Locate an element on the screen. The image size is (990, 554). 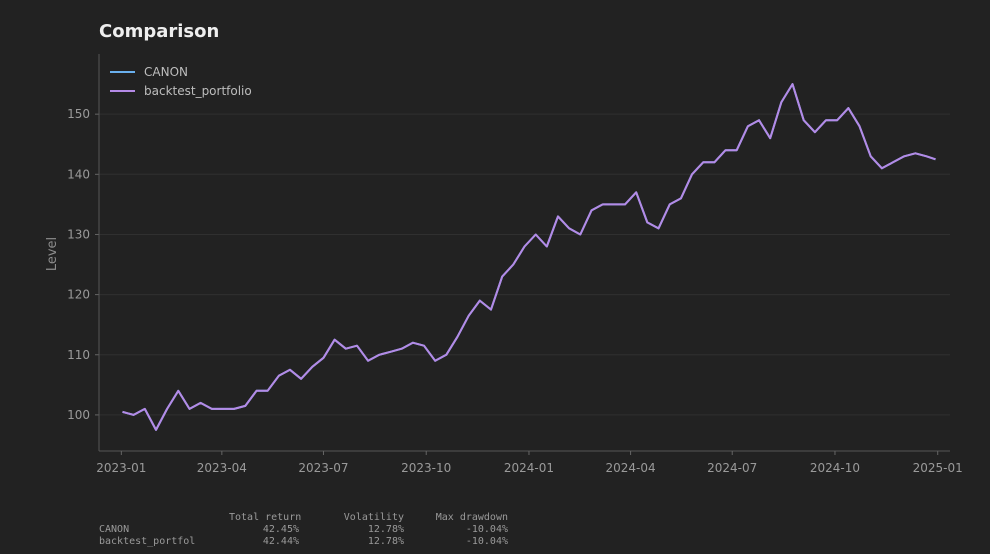
y-tick-label: 100 is located at coordinates (78, 415).